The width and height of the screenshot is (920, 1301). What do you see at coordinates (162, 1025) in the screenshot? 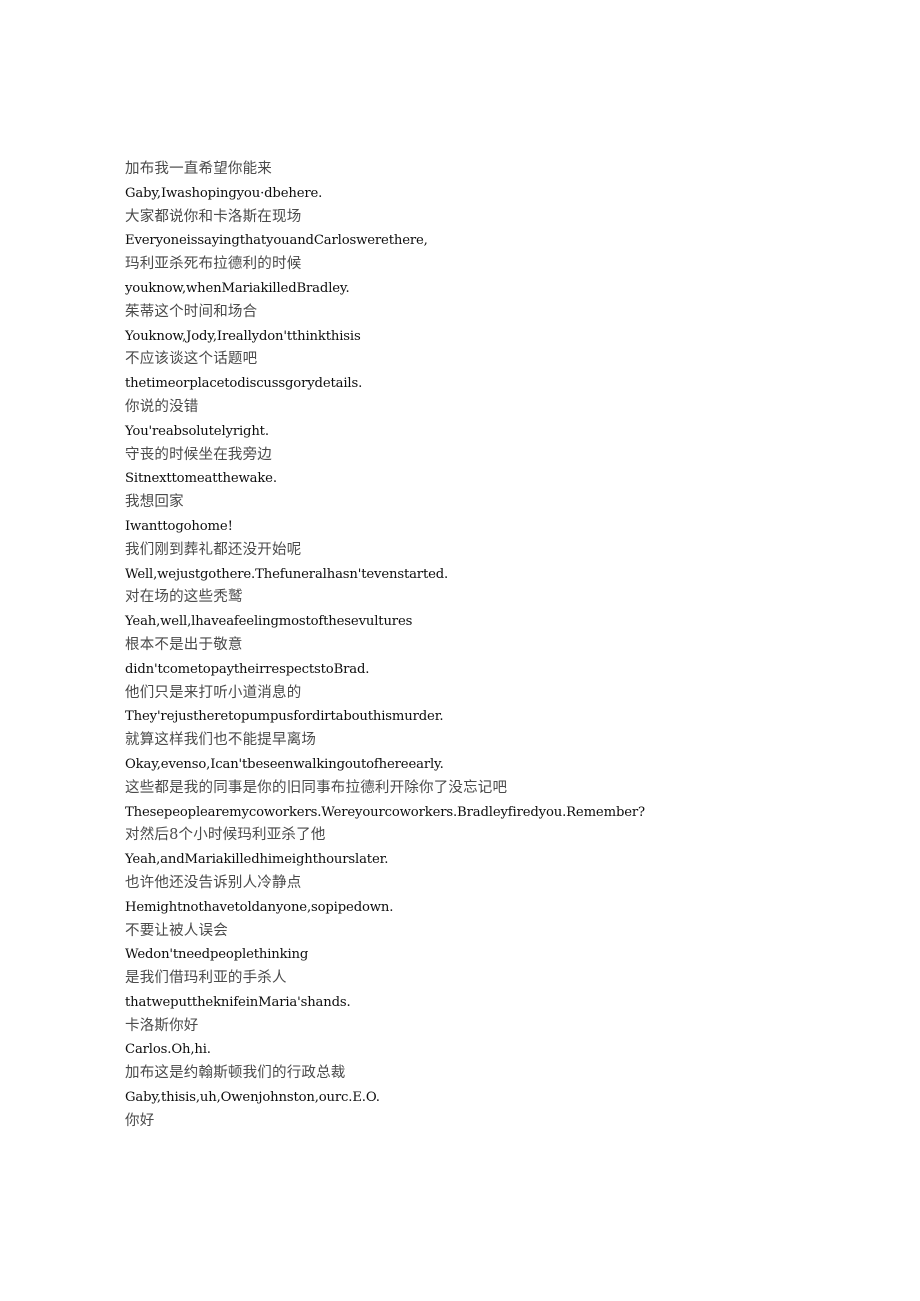
I see `subtitle-line-zh: 卡洛斯你好` at bounding box center [162, 1025].